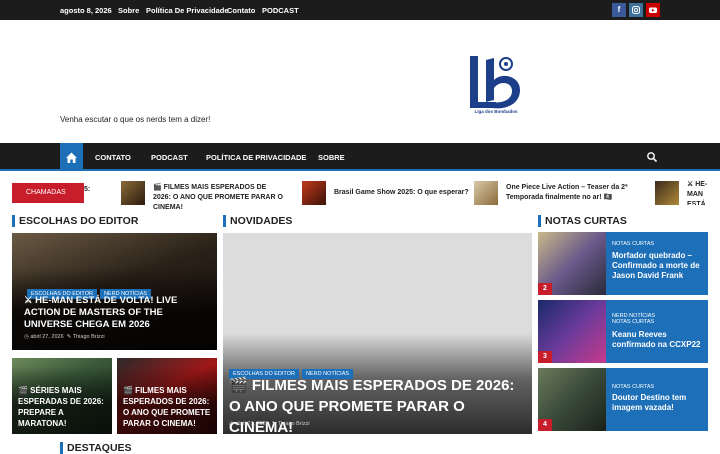 This screenshot has width=720, height=454. Describe the element at coordinates (48, 193) in the screenshot. I see `ticker-label: CHAMADAS` at that location.